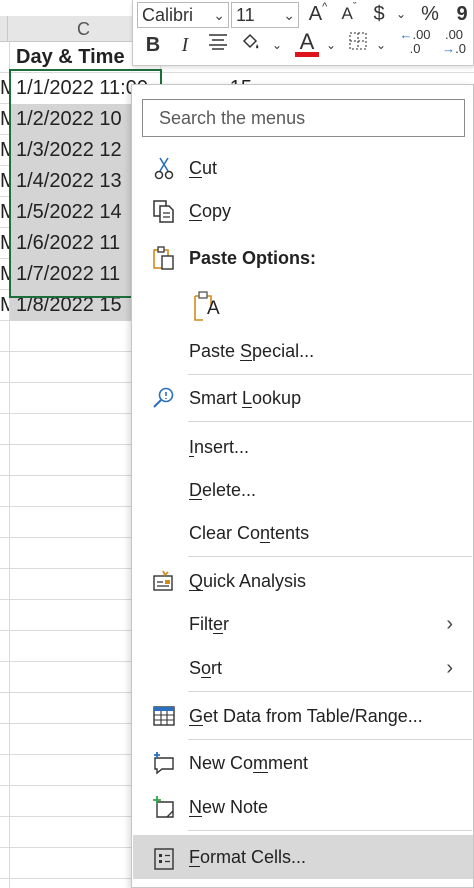 This screenshot has height=888, width=474. Describe the element at coordinates (358, 46) in the screenshot. I see `borders-icon` at that location.